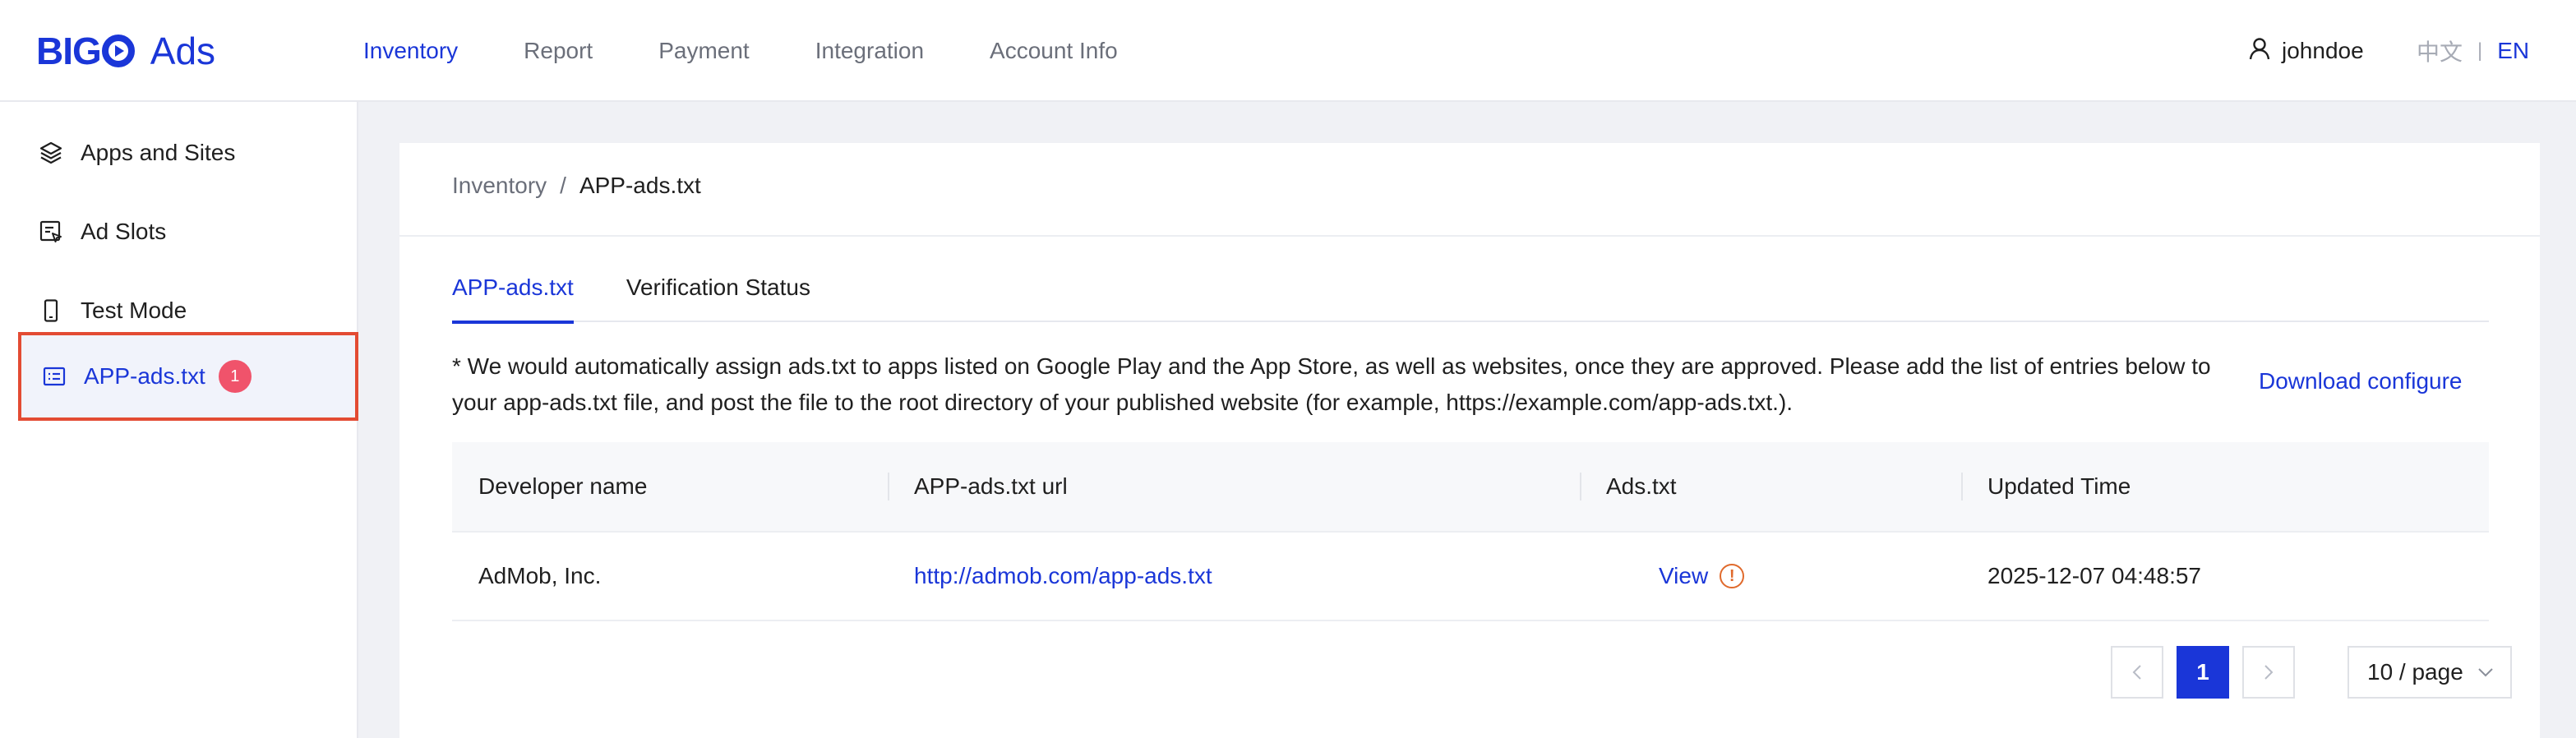  What do you see at coordinates (411, 51) in the screenshot?
I see `nav-inventory: Inventory` at bounding box center [411, 51].